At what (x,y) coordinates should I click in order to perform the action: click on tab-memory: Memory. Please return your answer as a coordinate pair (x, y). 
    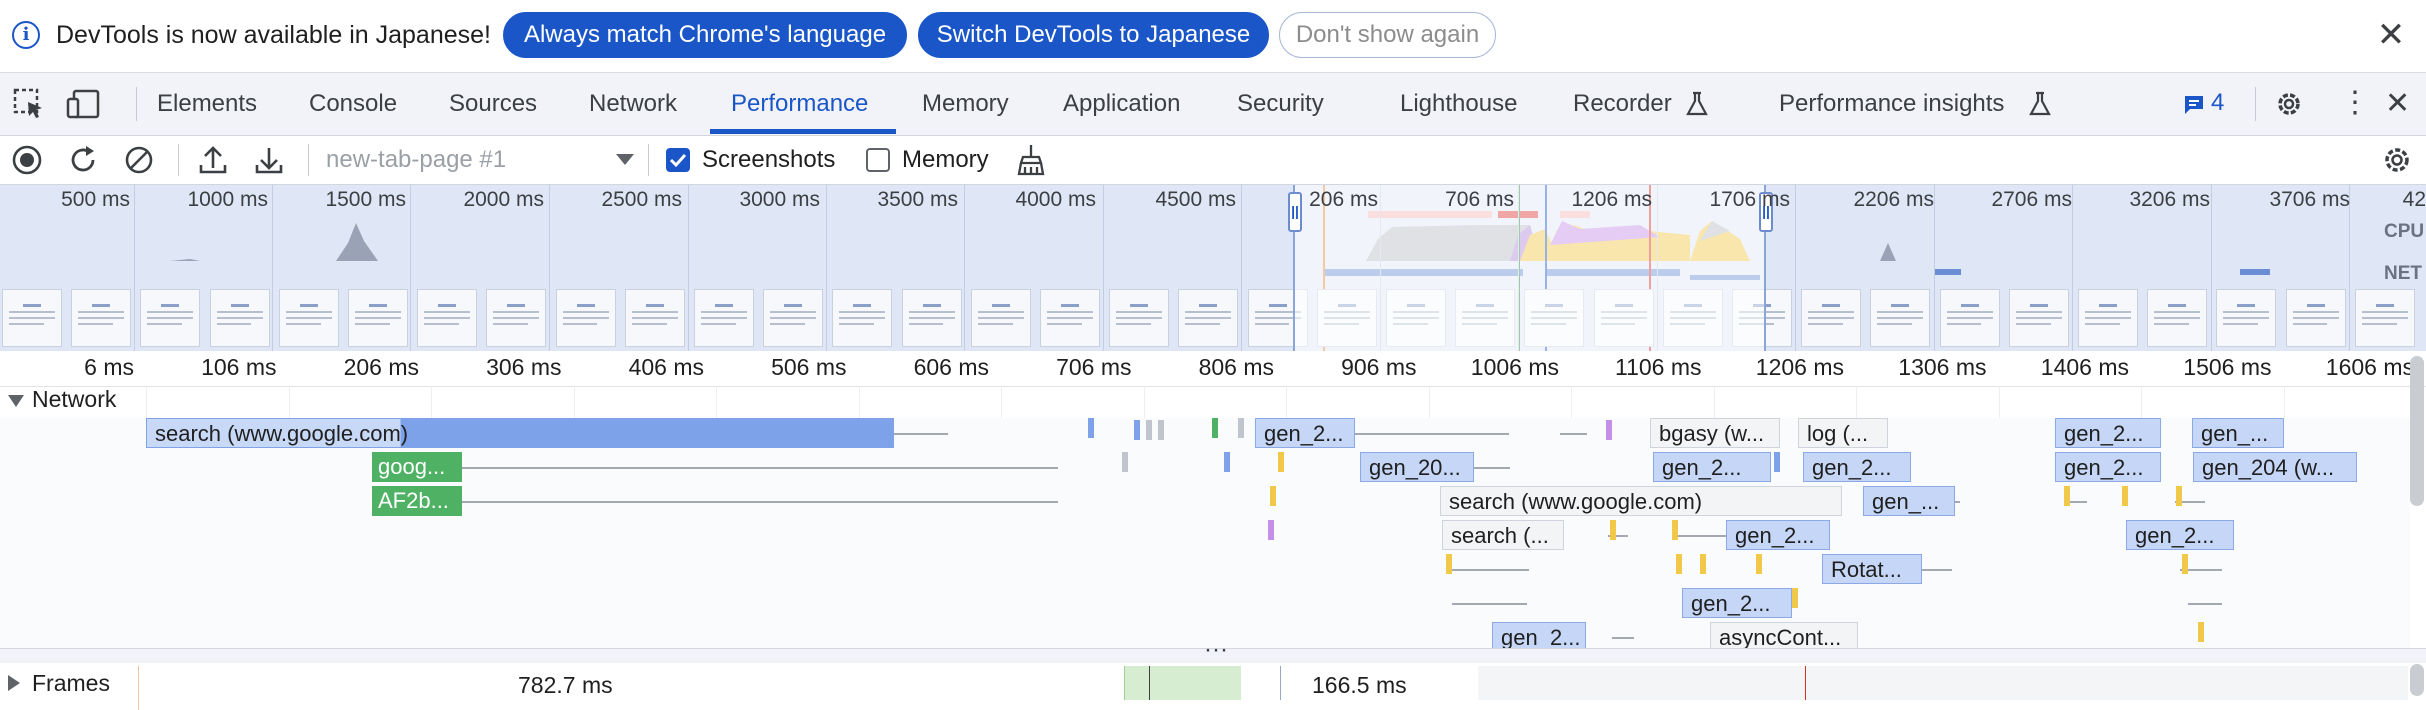
    Looking at the image, I should click on (965, 104).